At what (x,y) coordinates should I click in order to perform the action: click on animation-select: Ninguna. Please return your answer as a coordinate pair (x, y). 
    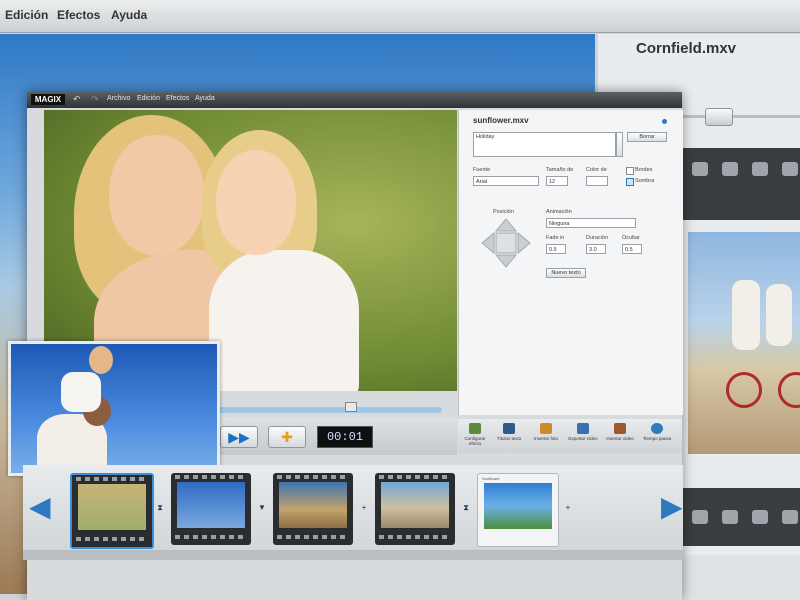
    Looking at the image, I should click on (591, 223).